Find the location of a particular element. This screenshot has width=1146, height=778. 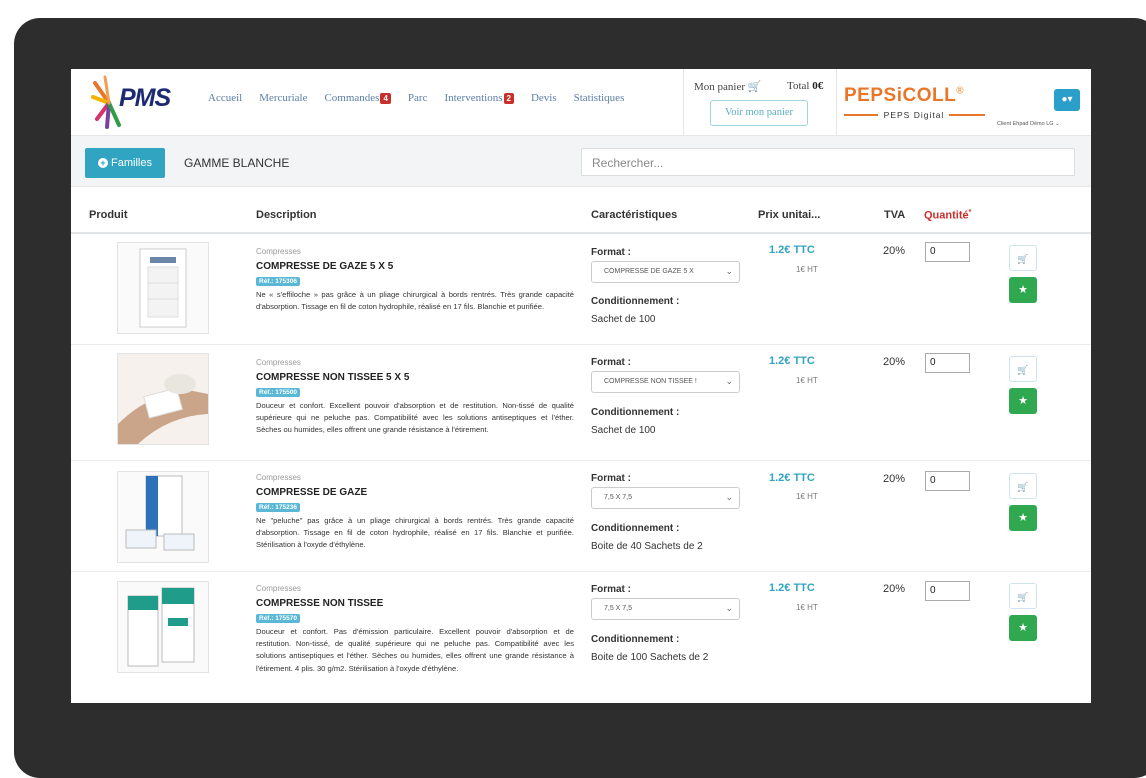

product-name: COMPRESSE NON TISSEE 5 X 5 is located at coordinates (332, 377).